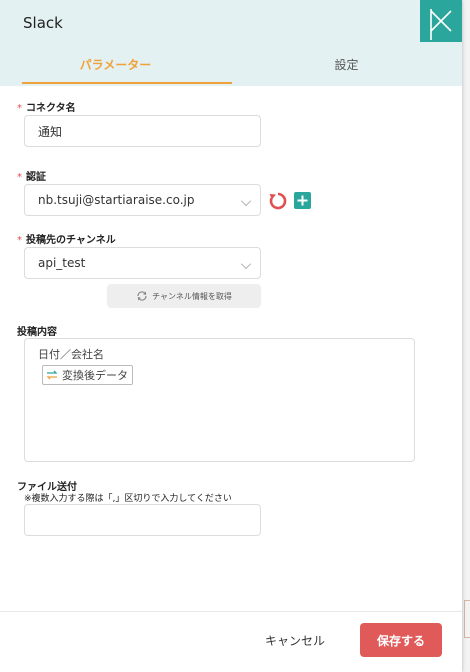  I want to click on footer-divider, so click(231, 611).